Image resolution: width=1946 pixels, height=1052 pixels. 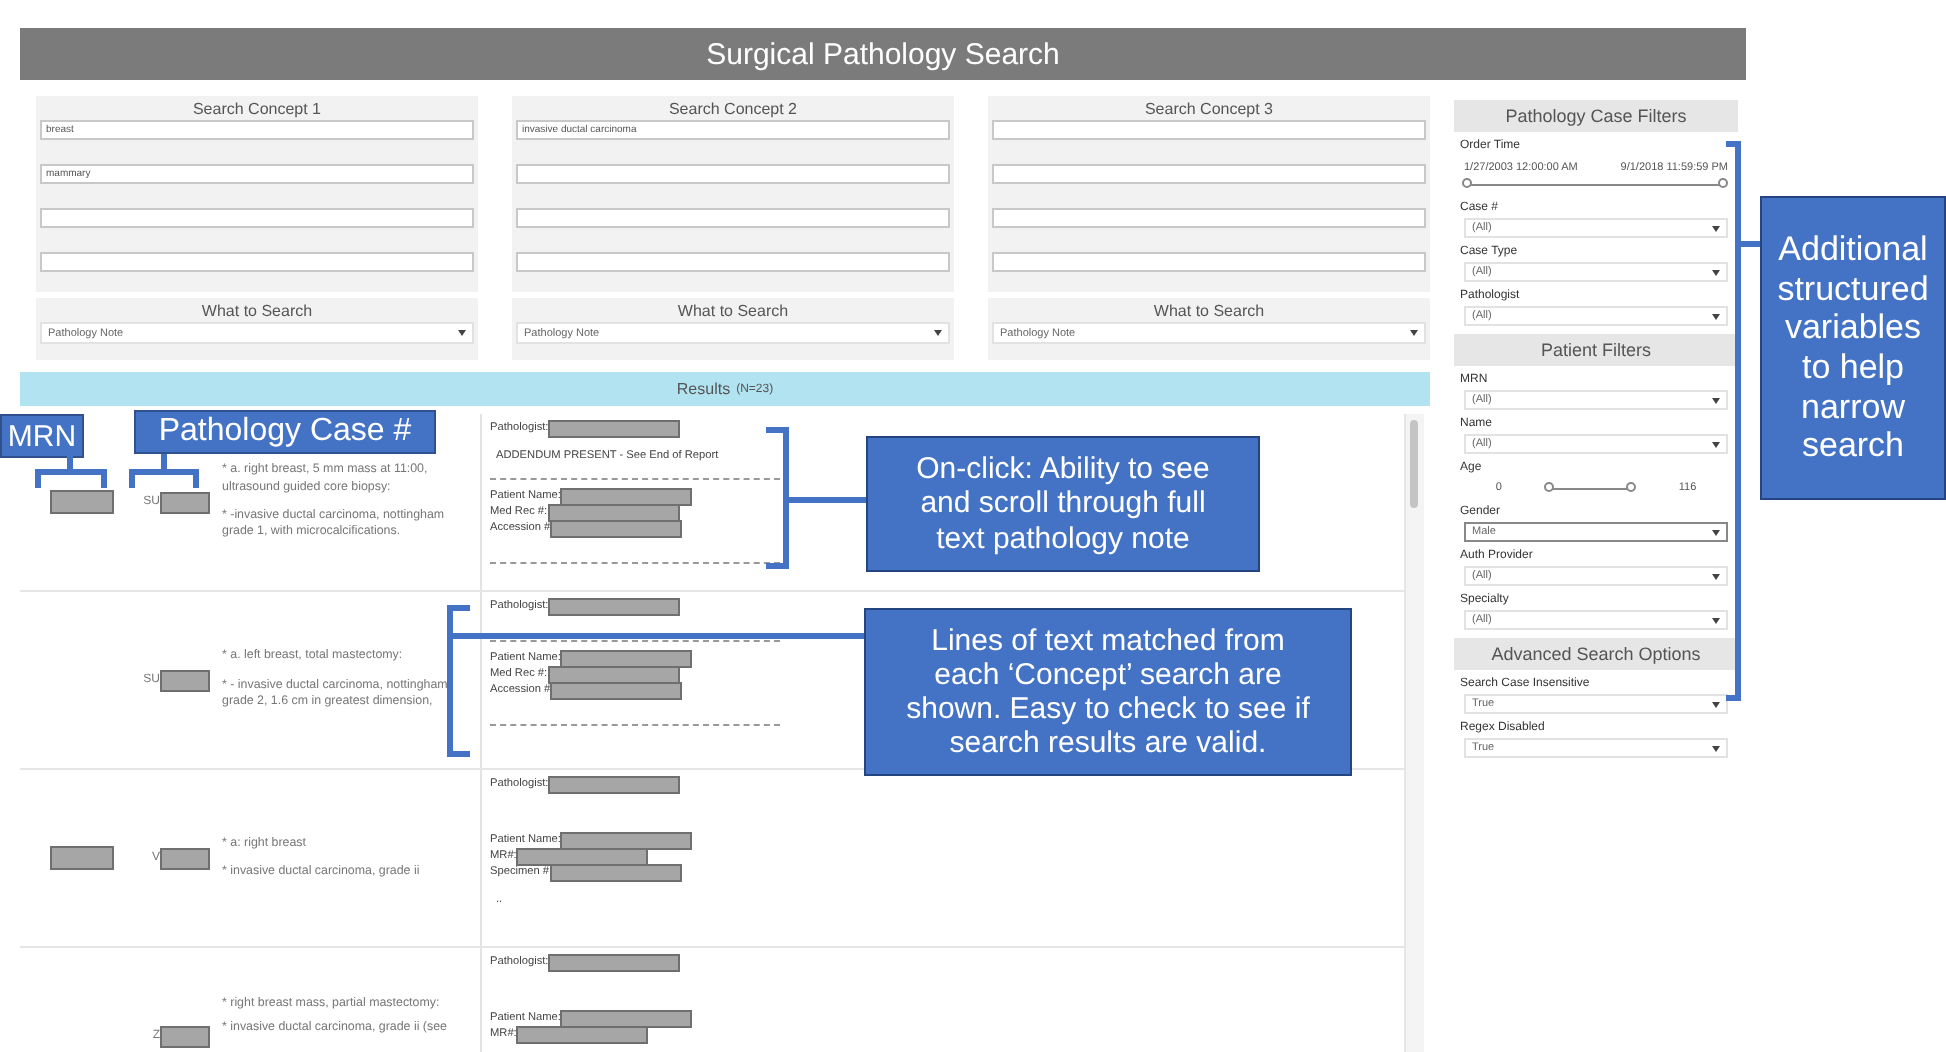 I want to click on section-header: Patient Filters, so click(x=1596, y=350).